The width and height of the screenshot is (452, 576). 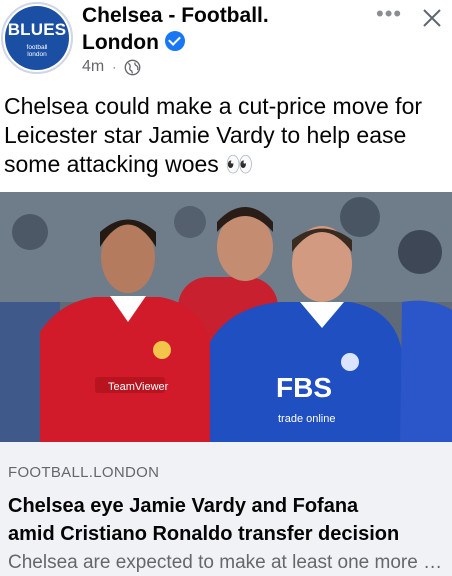 What do you see at coordinates (93, 67) in the screenshot?
I see `post-timestamp: 4m` at bounding box center [93, 67].